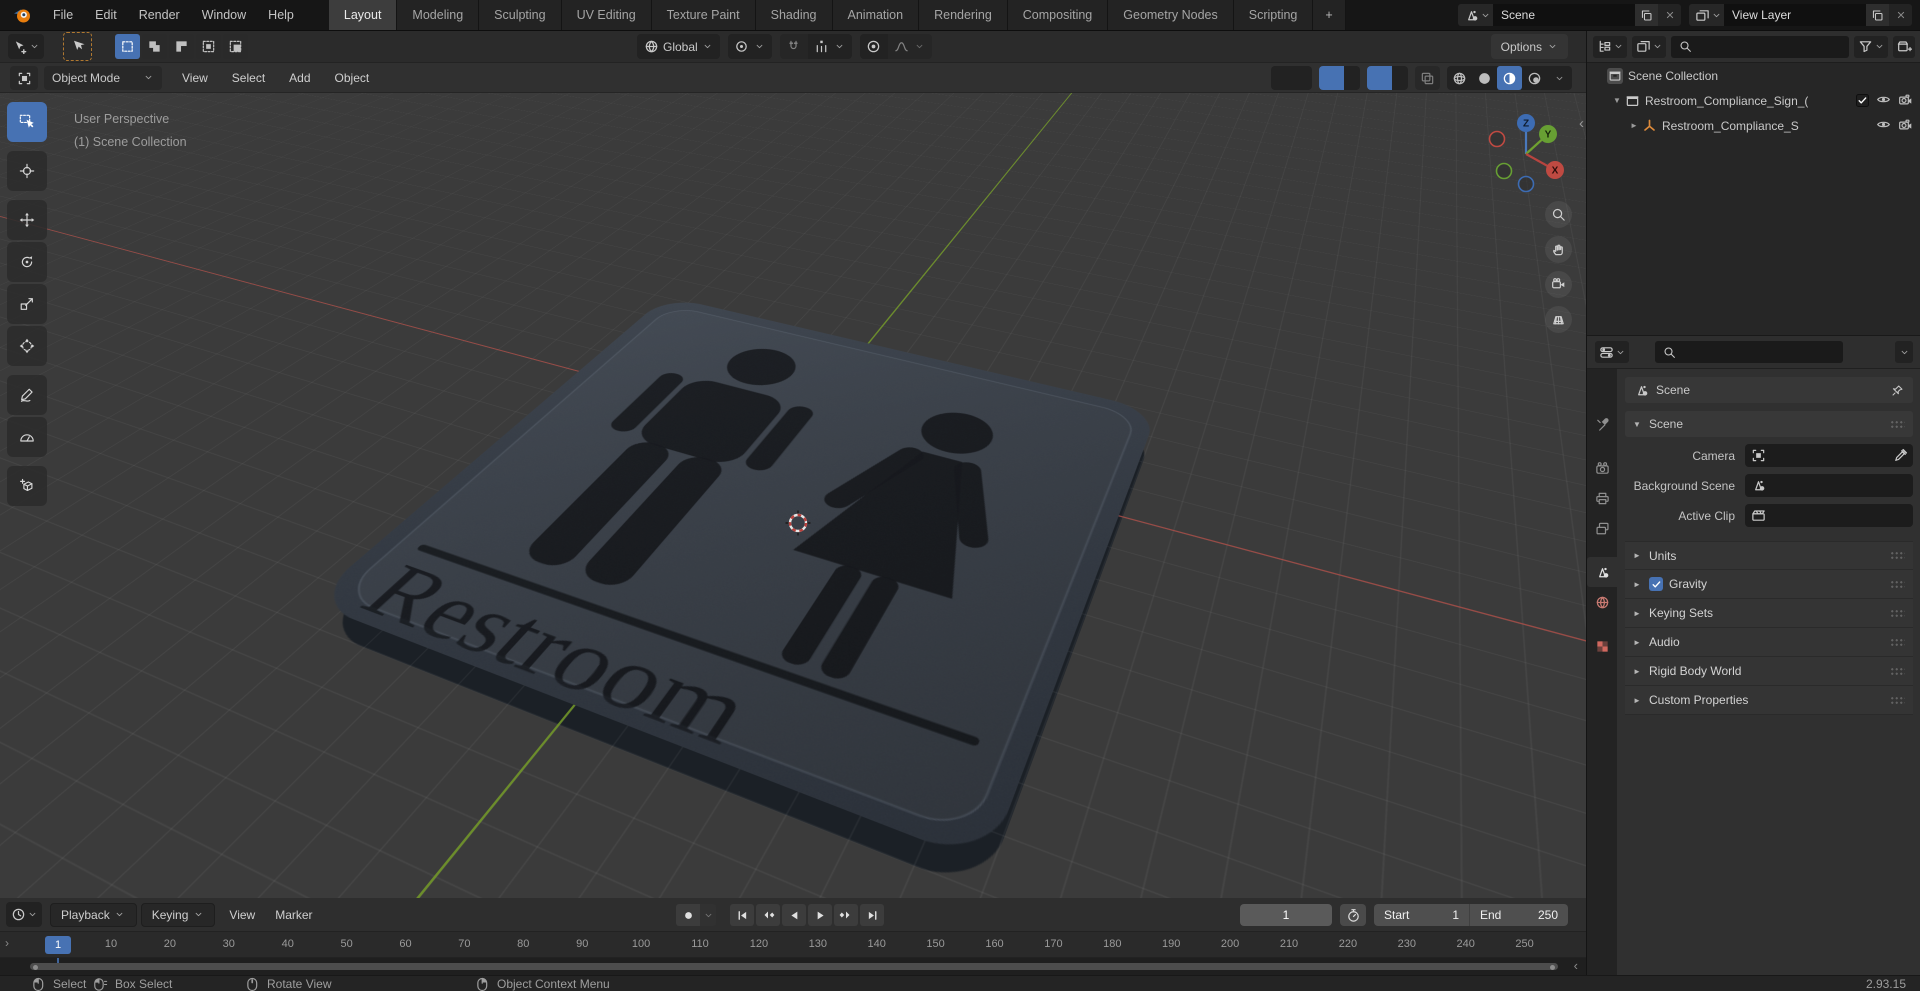  Describe the element at coordinates (1829, 455) in the screenshot. I see `camera-field` at that location.